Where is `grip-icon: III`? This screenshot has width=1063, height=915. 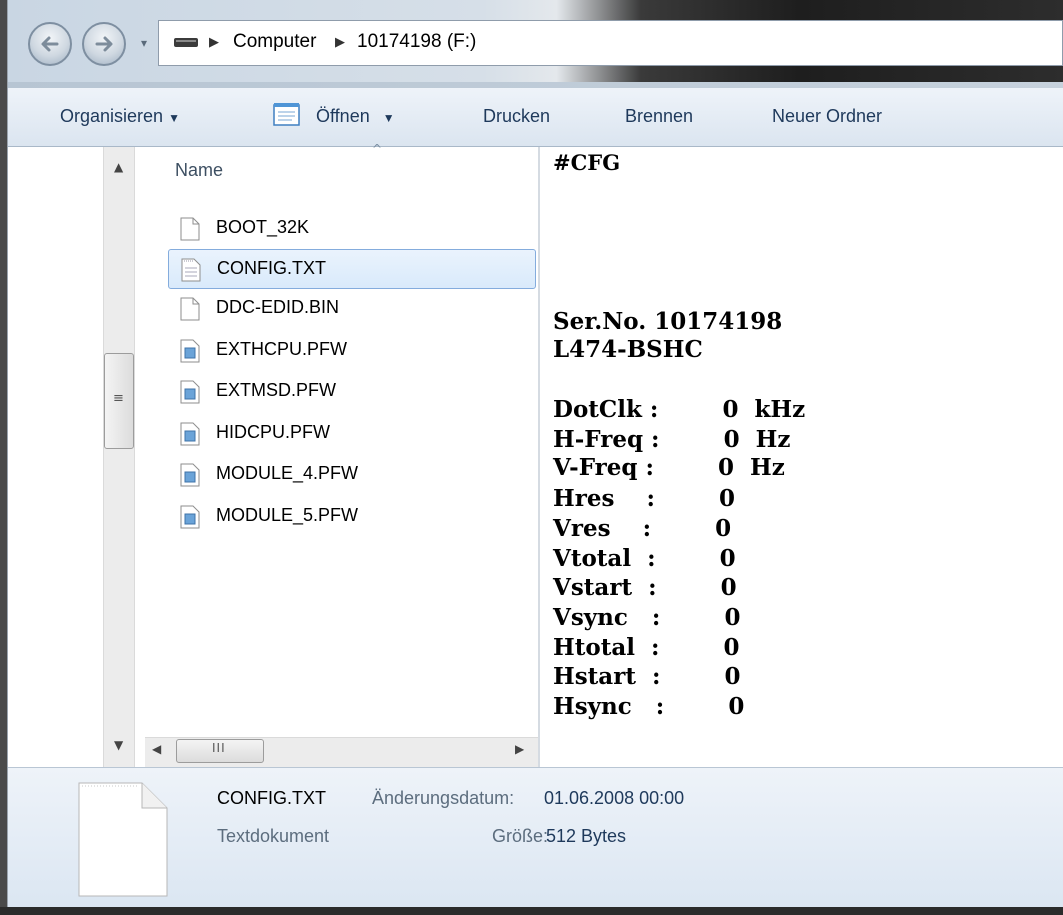 grip-icon: III is located at coordinates (219, 748).